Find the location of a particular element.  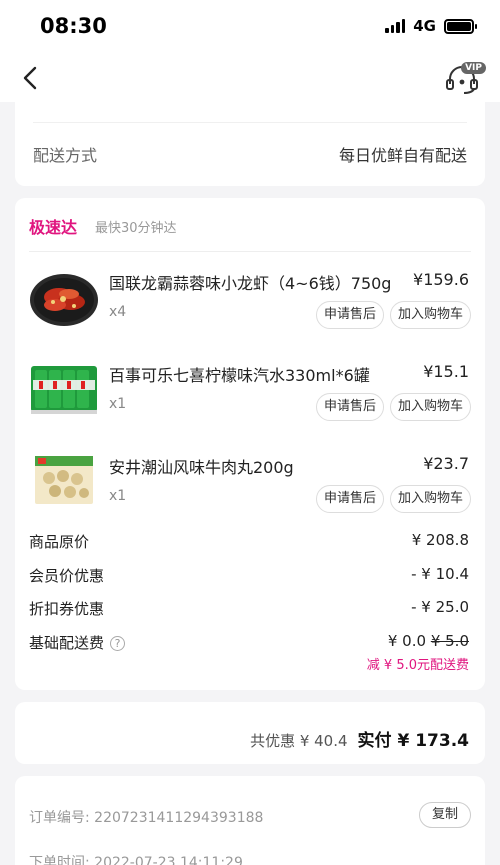

item-name: 安井潮汕风味牛肉丸200g is located at coordinates (201, 467).